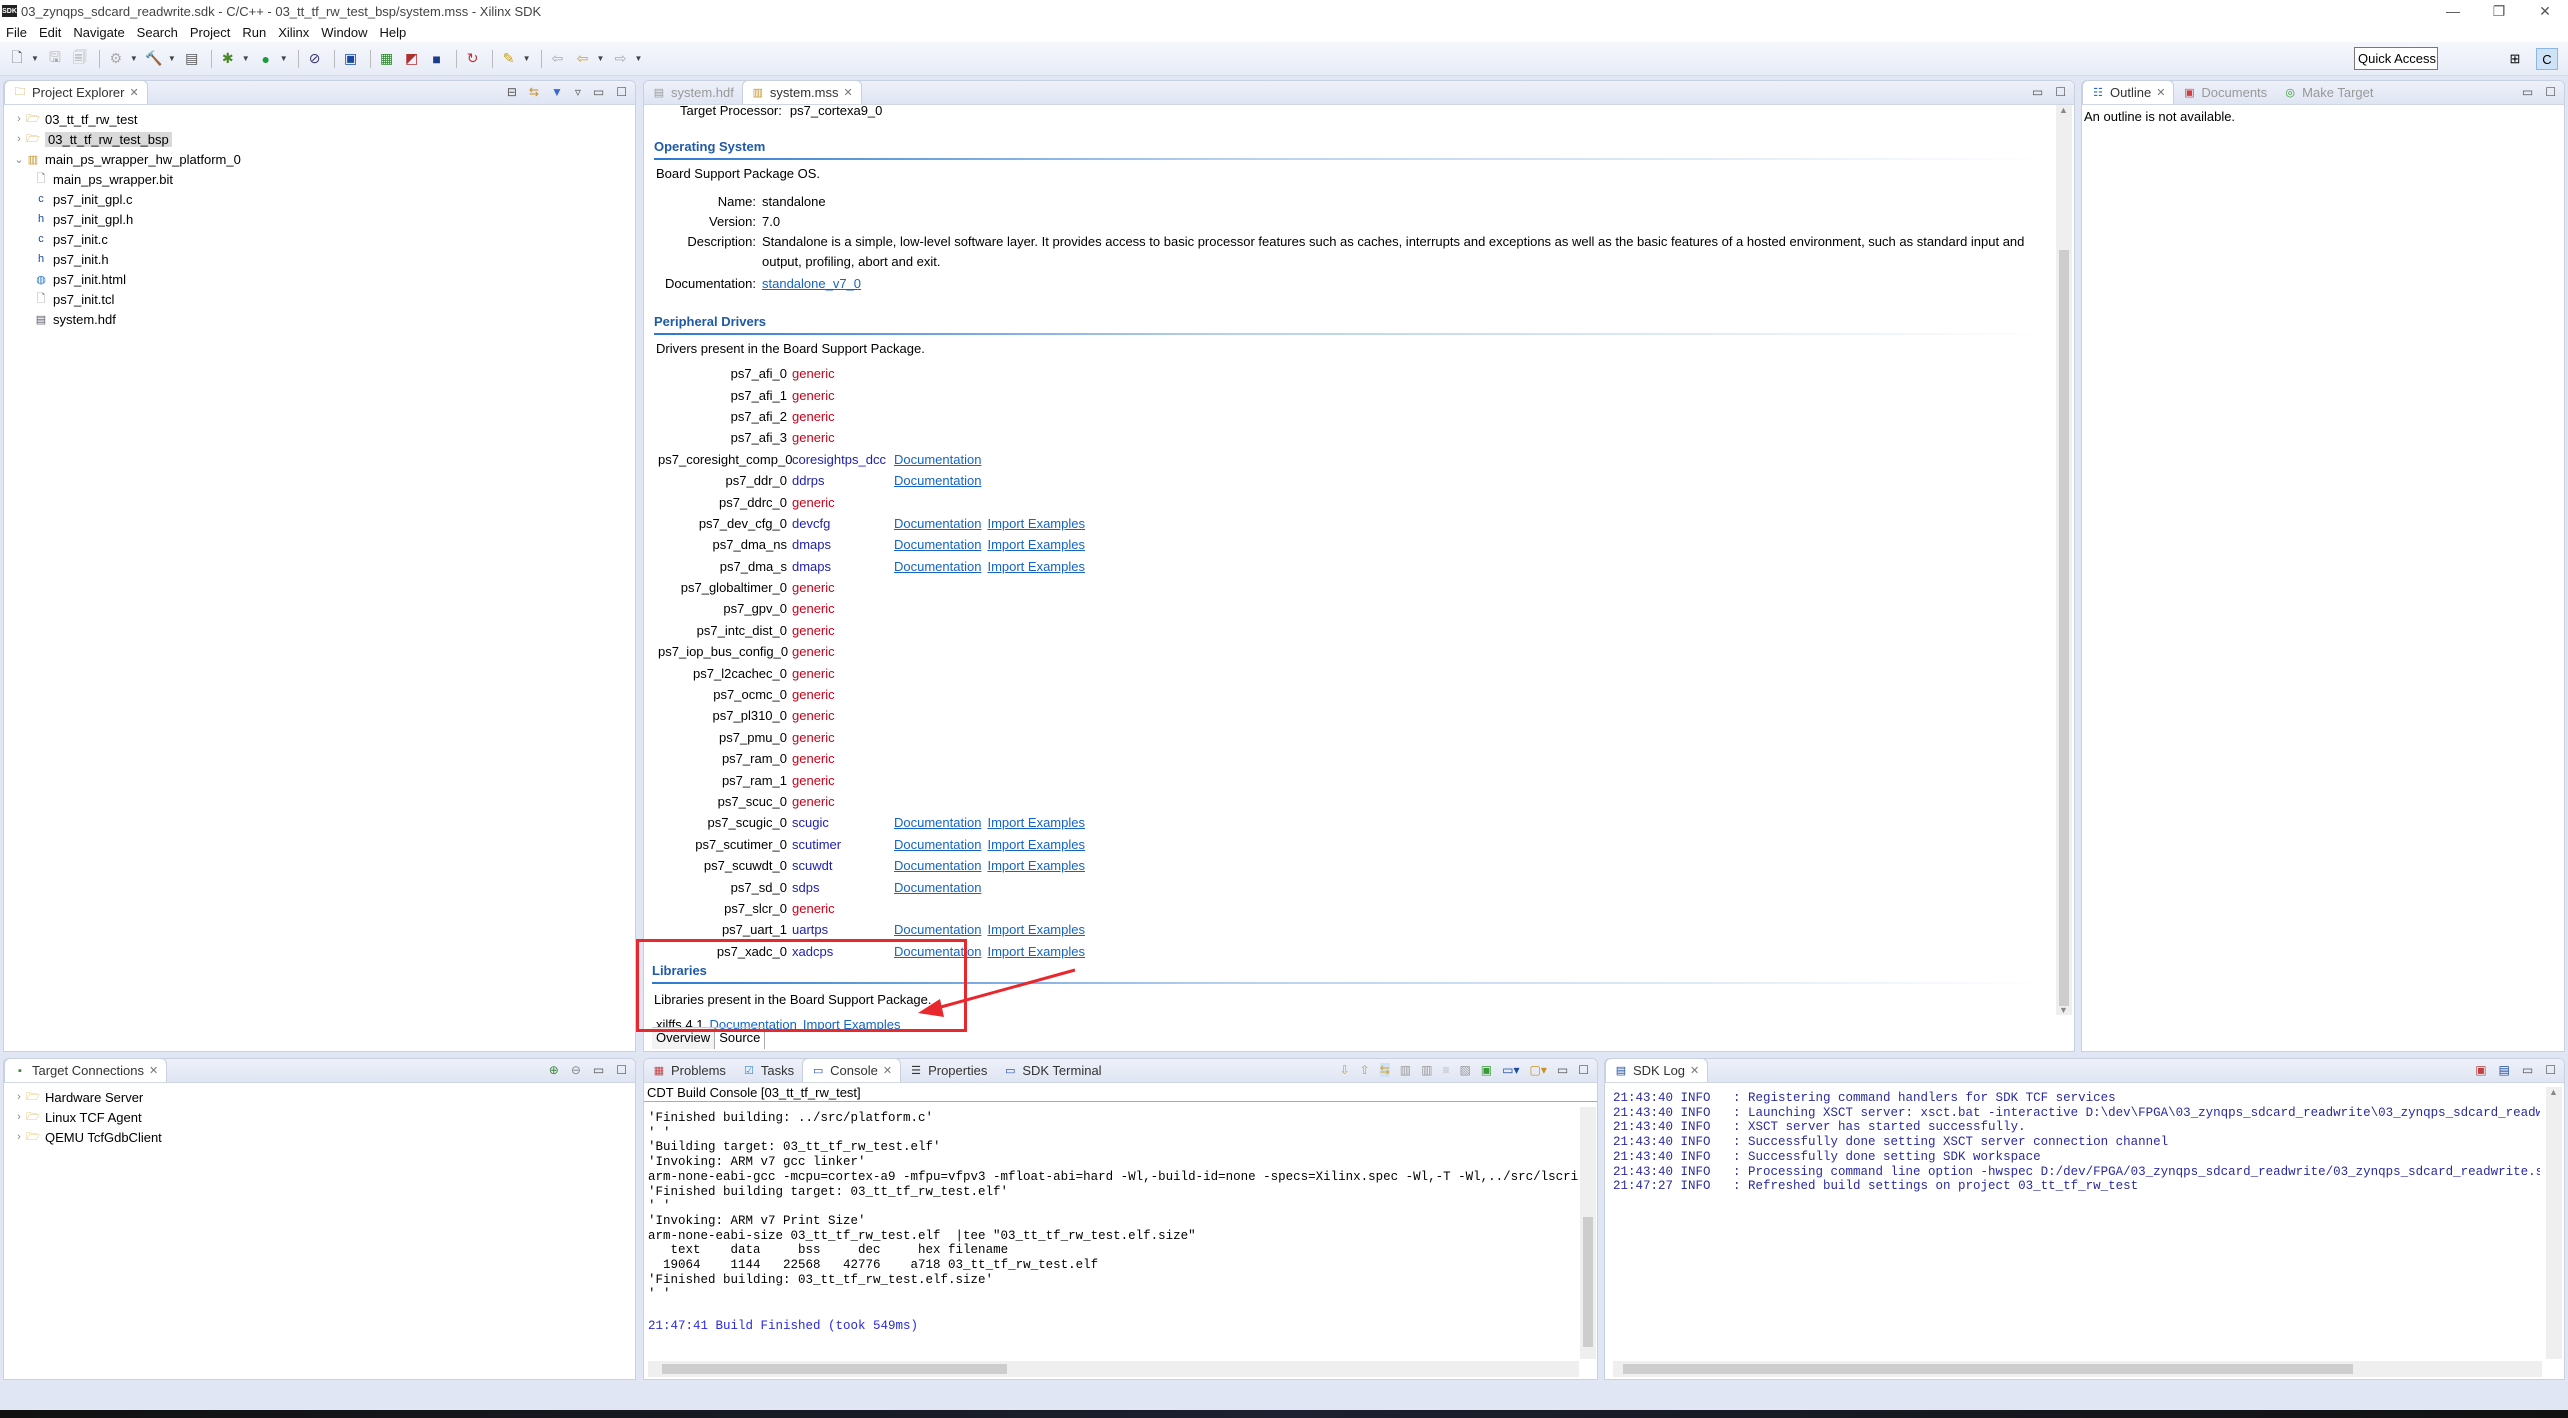 Image resolution: width=2568 pixels, height=1418 pixels. What do you see at coordinates (437, 59) in the screenshot?
I see `terminal-icon: ■` at bounding box center [437, 59].